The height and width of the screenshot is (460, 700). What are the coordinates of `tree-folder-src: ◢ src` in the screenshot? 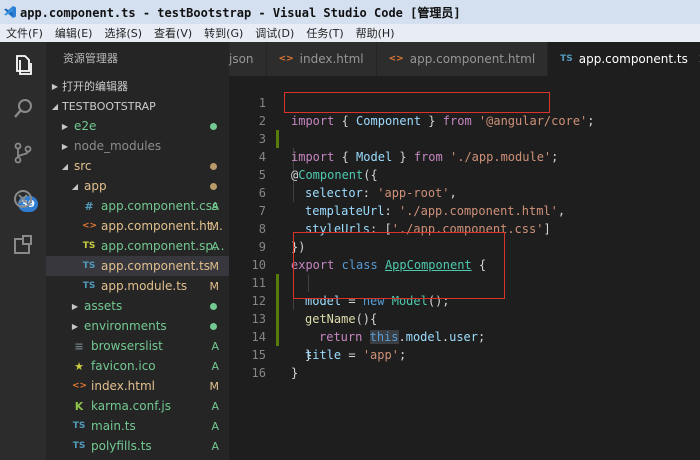 It's located at (137, 166).